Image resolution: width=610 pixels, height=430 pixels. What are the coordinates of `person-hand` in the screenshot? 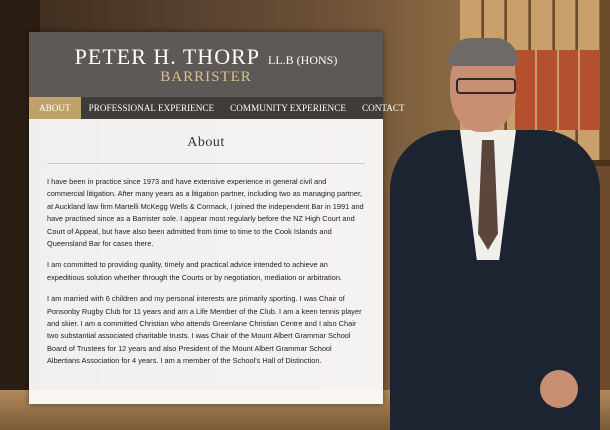 It's located at (559, 389).